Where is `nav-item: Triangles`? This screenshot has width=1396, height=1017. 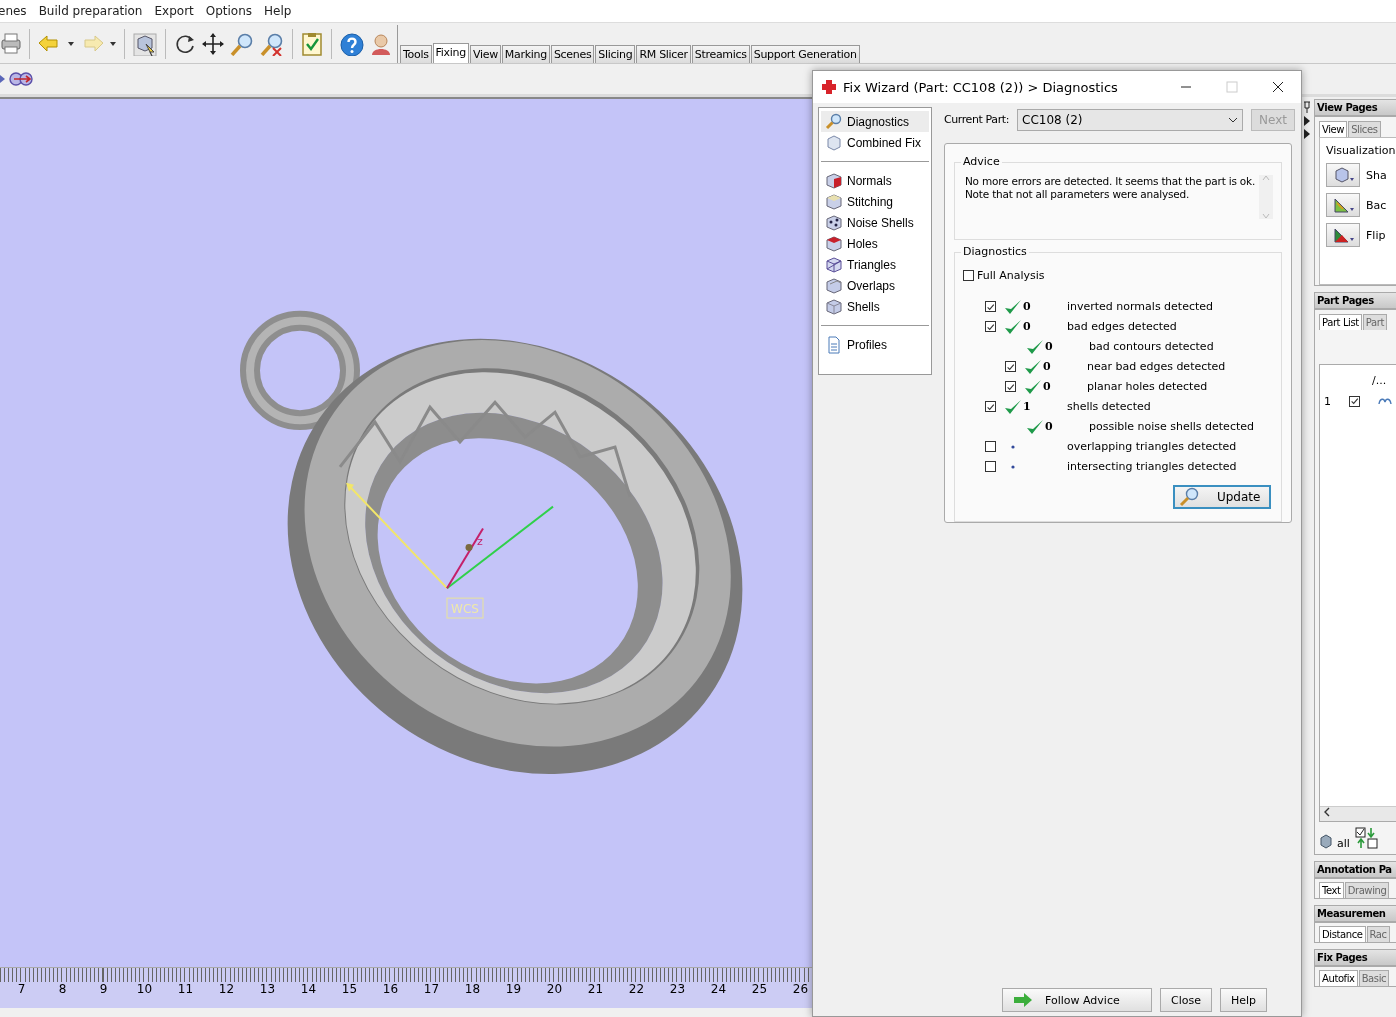
nav-item: Triangles is located at coordinates (875, 264).